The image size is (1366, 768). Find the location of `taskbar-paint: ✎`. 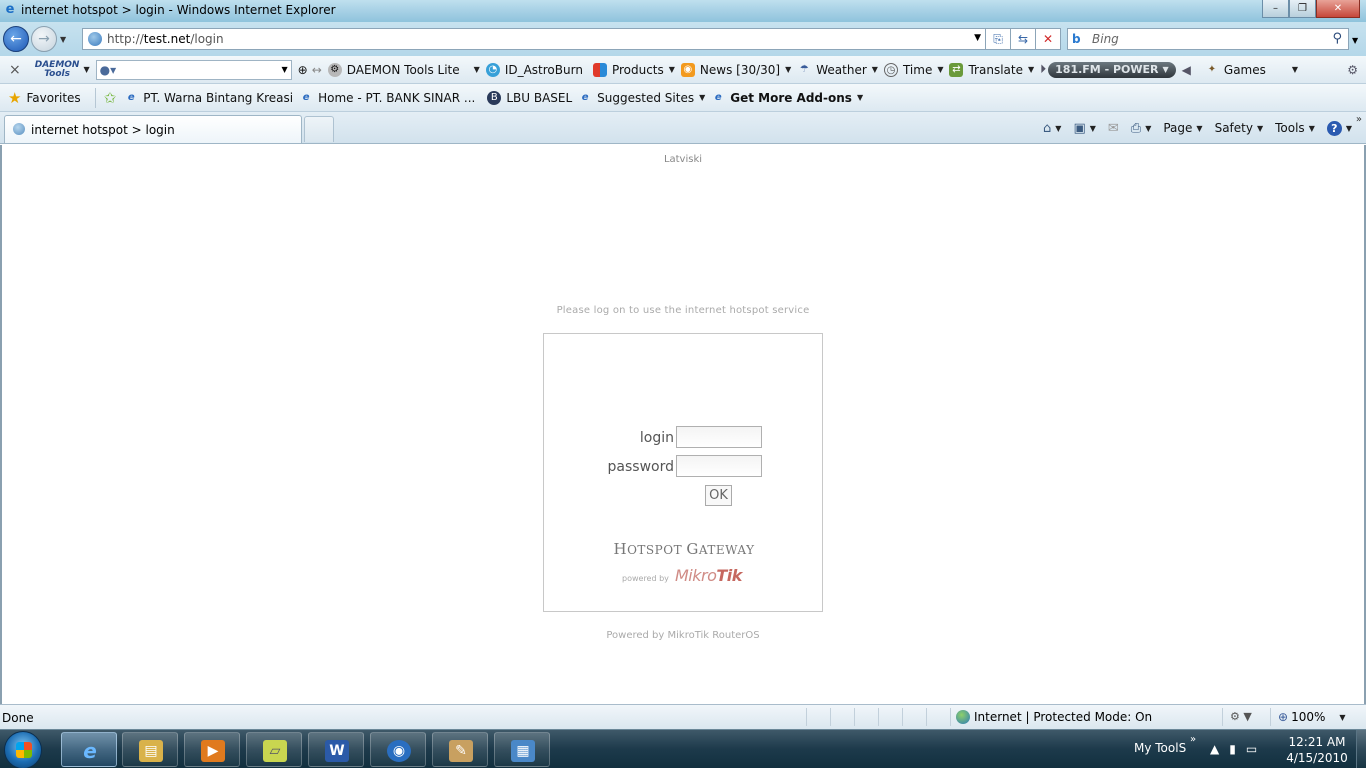

taskbar-paint: ✎ is located at coordinates (460, 749).